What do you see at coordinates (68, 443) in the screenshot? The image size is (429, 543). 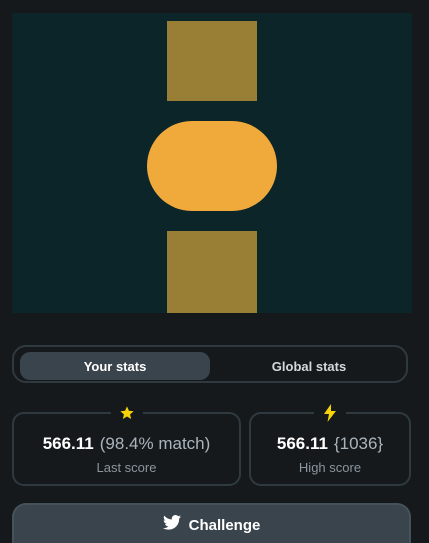 I see `last-score-value: 566.11` at bounding box center [68, 443].